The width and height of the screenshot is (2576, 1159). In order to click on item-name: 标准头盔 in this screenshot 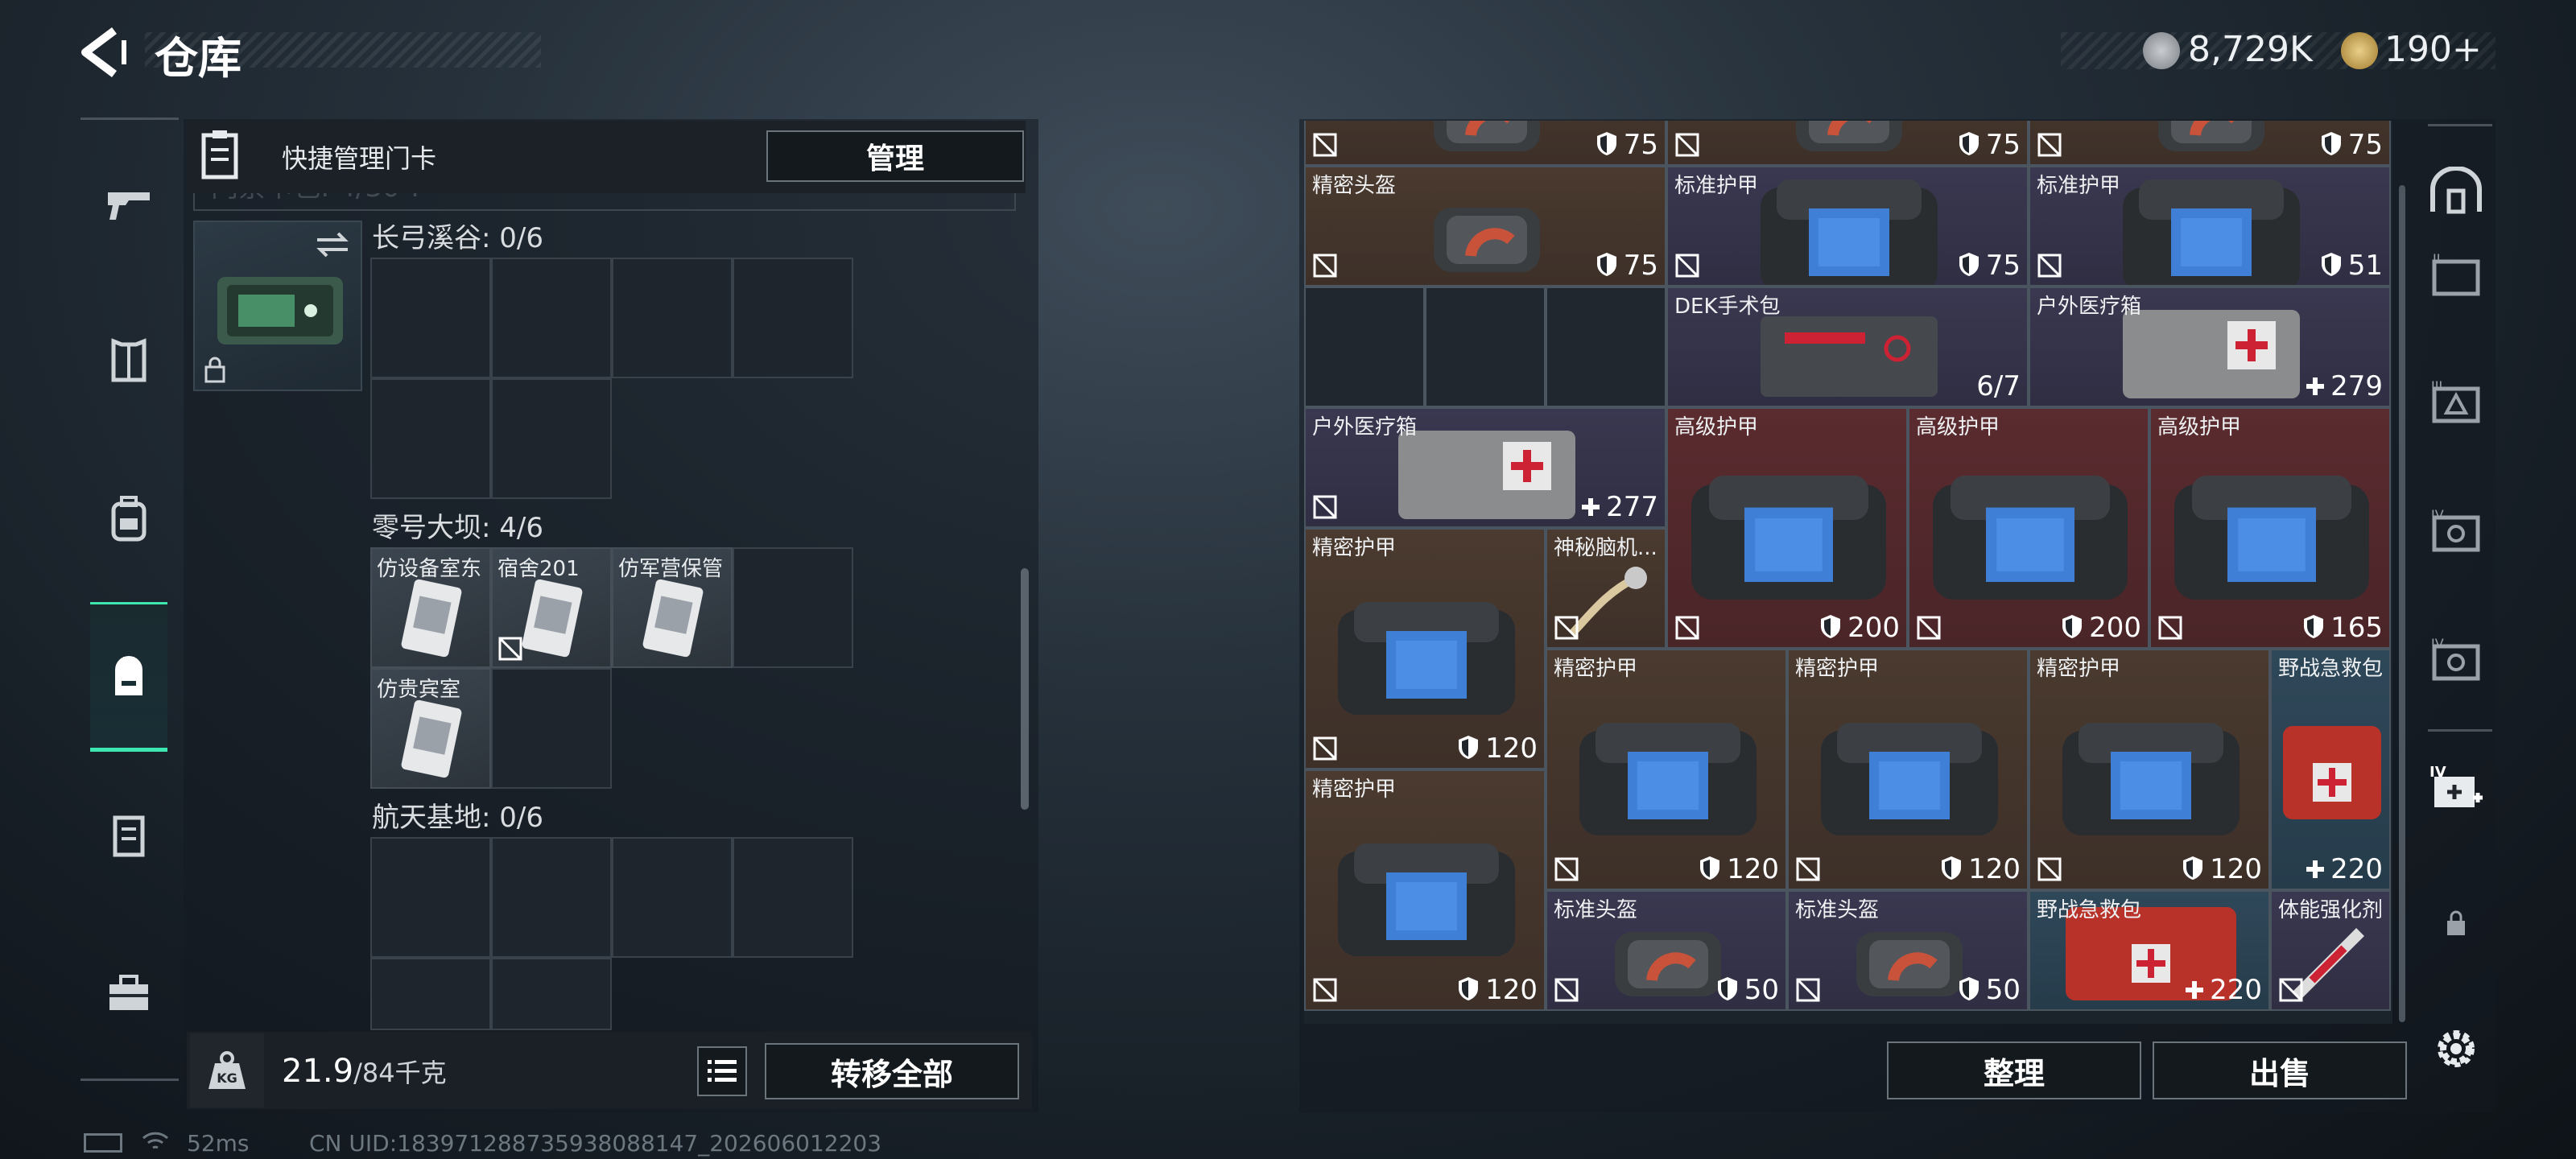, I will do `click(1596, 910)`.